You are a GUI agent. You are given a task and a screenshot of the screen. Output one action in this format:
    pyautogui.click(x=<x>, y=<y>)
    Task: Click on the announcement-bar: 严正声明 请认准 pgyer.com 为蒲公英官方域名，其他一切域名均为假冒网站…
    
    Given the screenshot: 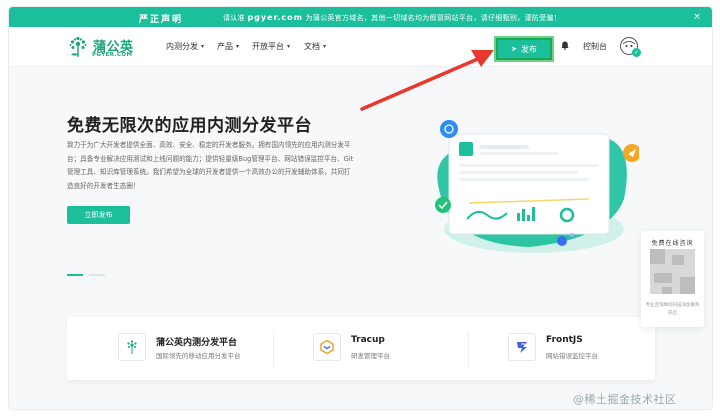 What is the action you would take?
    pyautogui.click(x=360, y=17)
    